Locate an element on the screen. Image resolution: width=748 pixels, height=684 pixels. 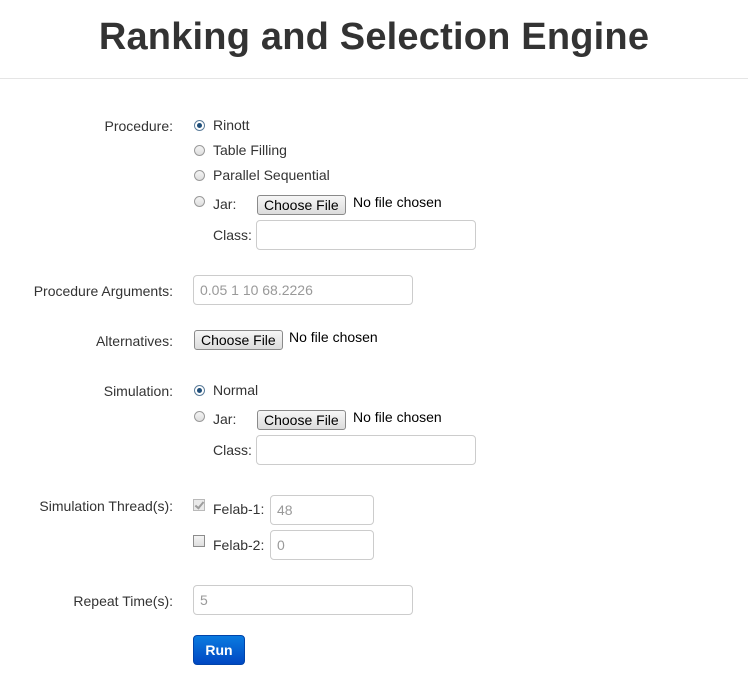
simulation-jar-choose-file-button: Choose File is located at coordinates (301, 420).